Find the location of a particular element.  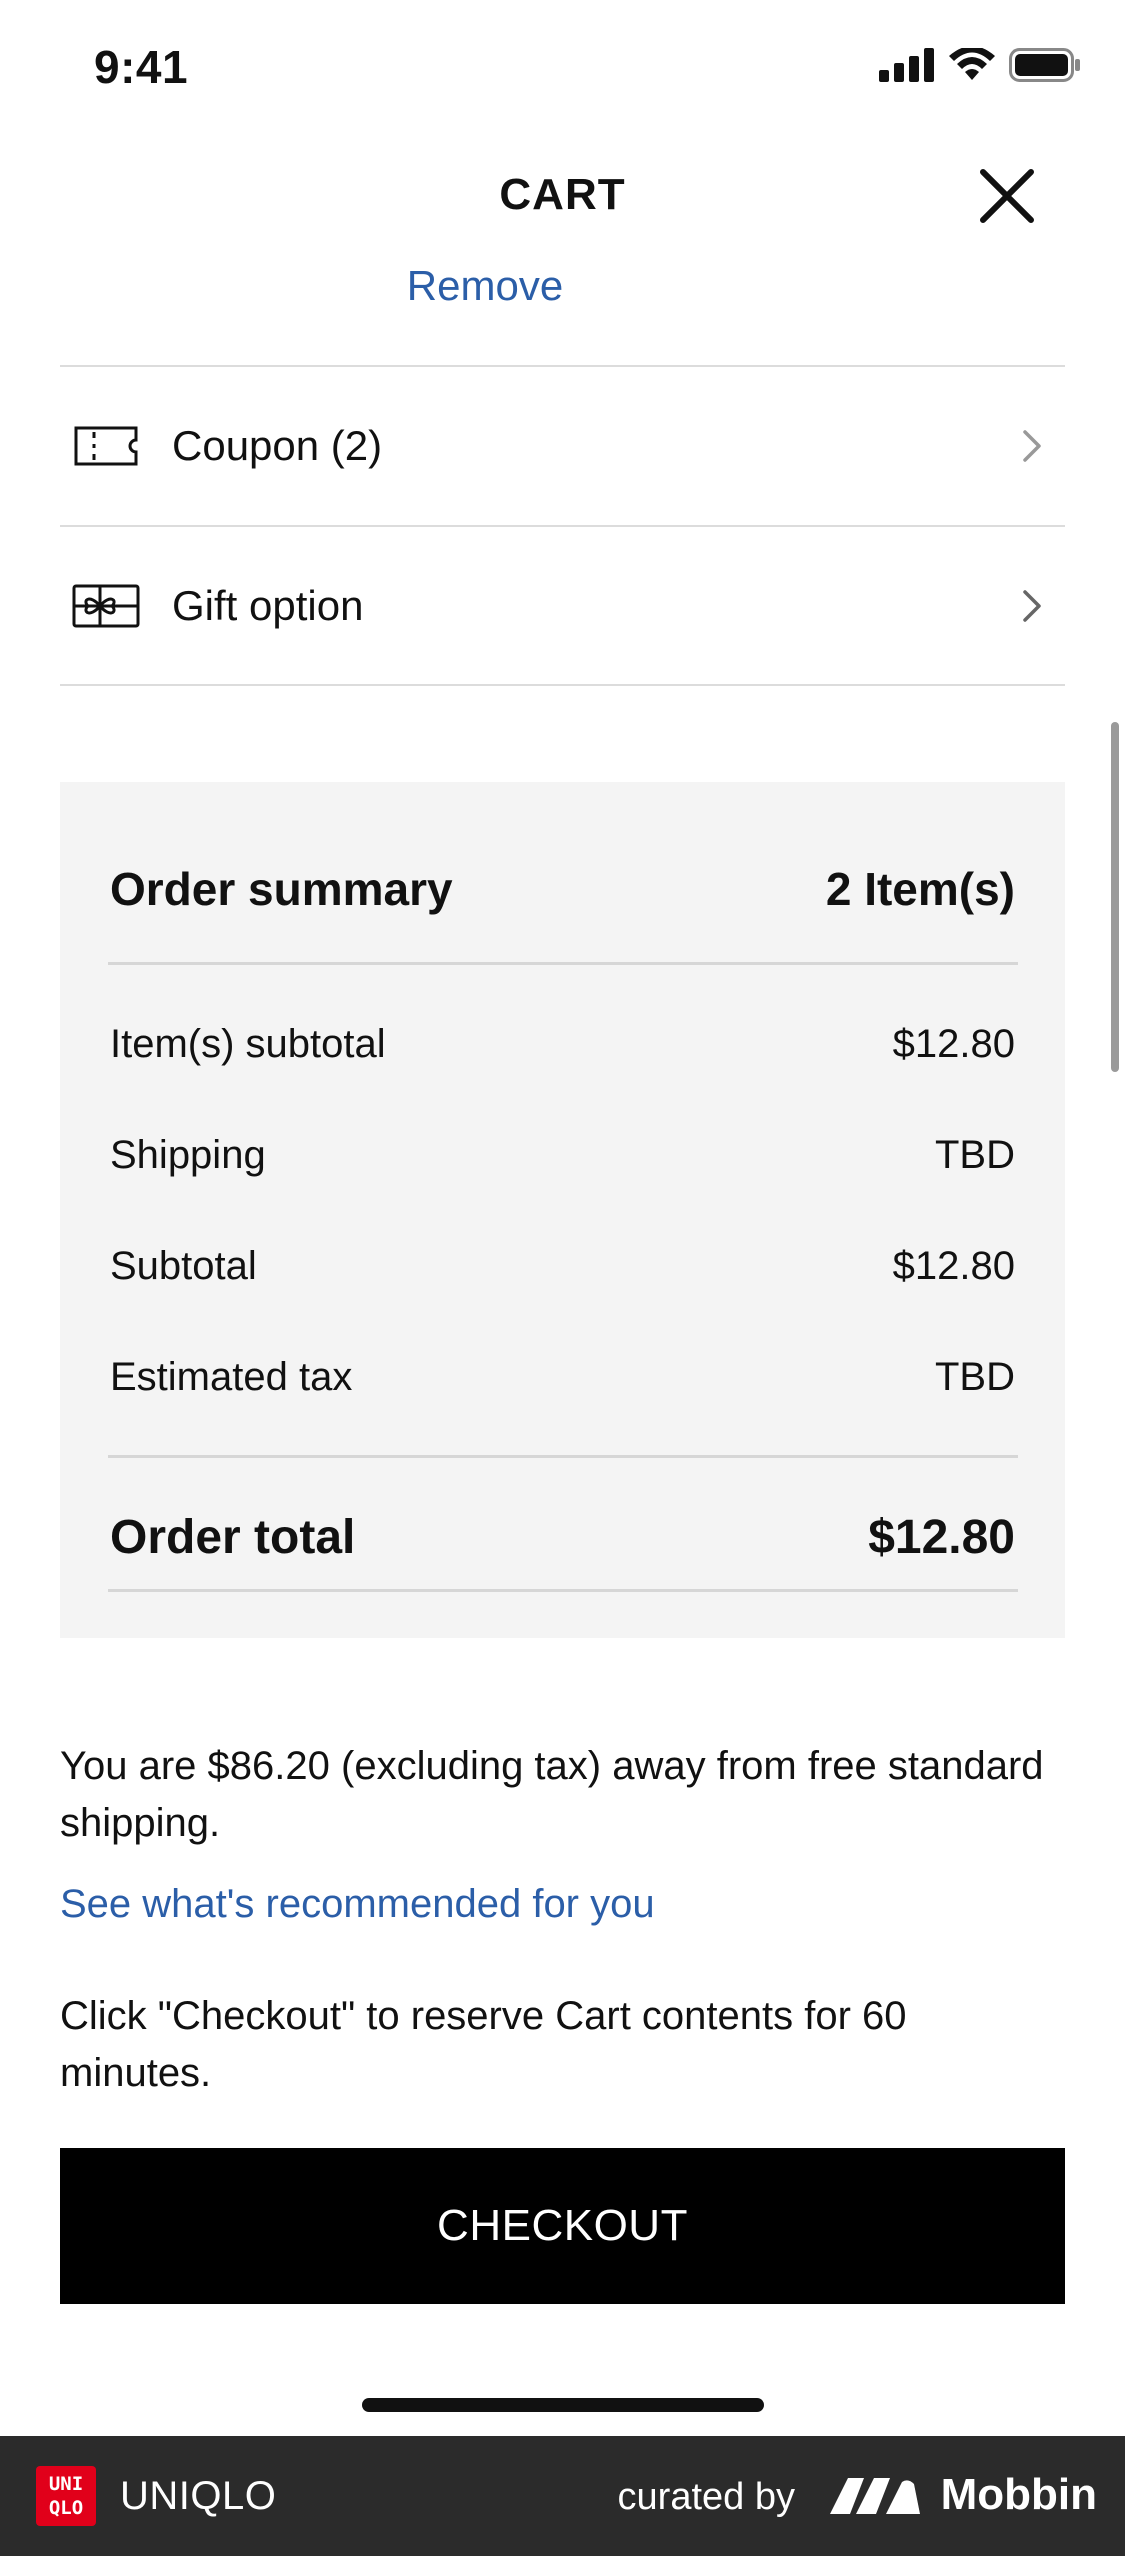

summary-row-label: Item(s) subtotal is located at coordinates (248, 1044).